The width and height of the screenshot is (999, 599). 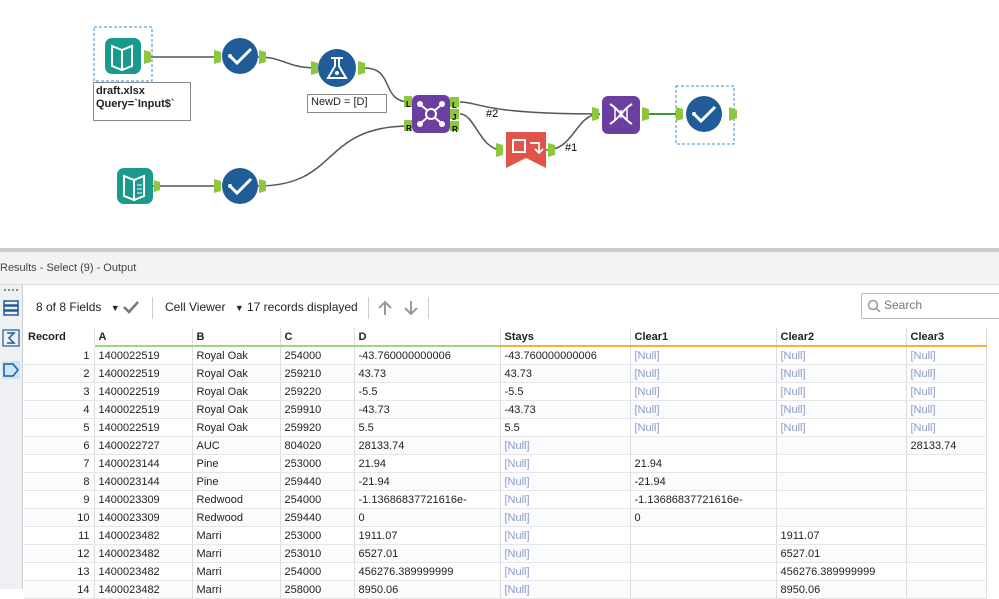 I want to click on column-header-c: C, so click(x=317, y=337).